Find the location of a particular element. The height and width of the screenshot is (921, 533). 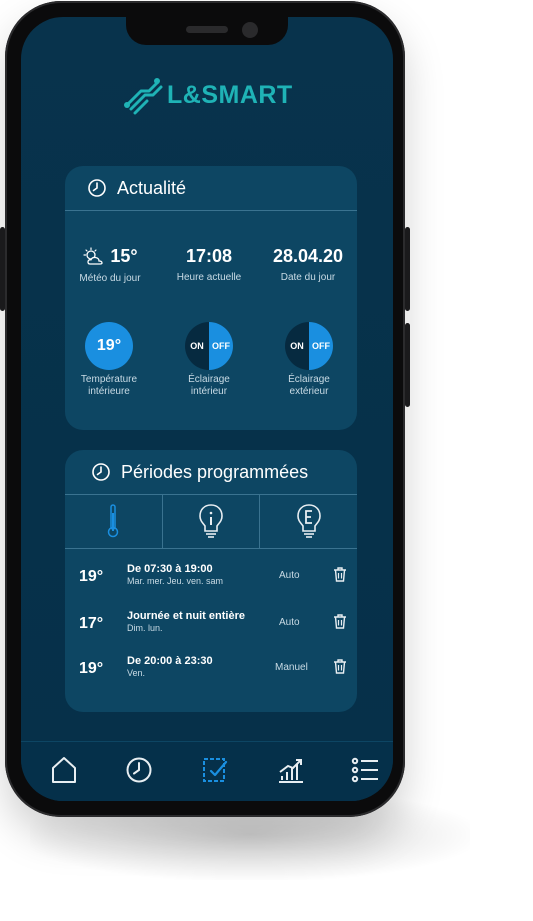

periodes-header: Périodes programmées is located at coordinates (211, 472).